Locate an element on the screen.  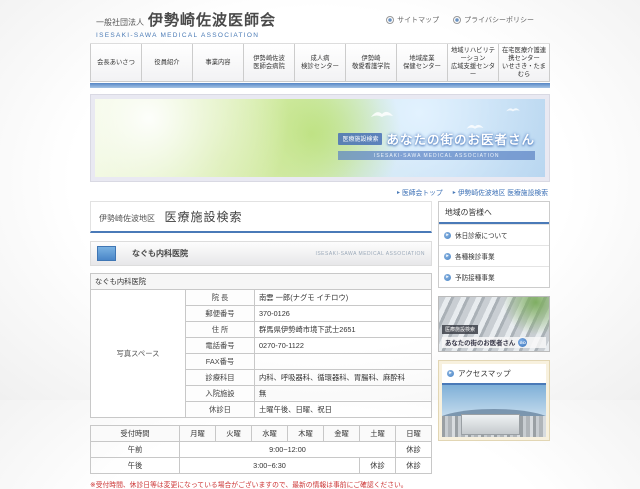
banner-overlay: 医療施設検索 あなたの街のお医者さん GO is located at coordinates (494, 333).